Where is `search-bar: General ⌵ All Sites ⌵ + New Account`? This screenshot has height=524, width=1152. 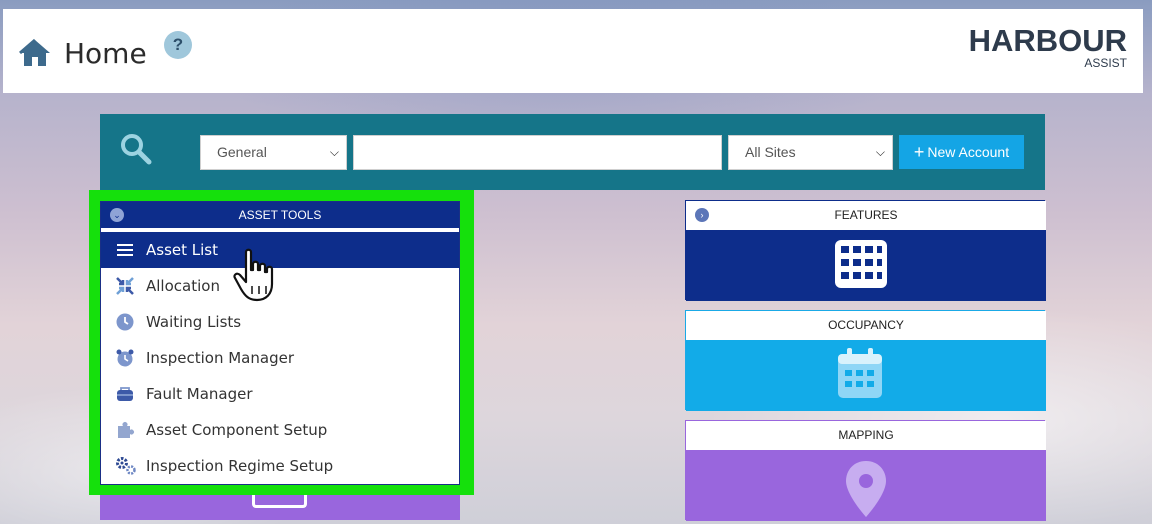
search-bar: General ⌵ All Sites ⌵ + New Account is located at coordinates (572, 152).